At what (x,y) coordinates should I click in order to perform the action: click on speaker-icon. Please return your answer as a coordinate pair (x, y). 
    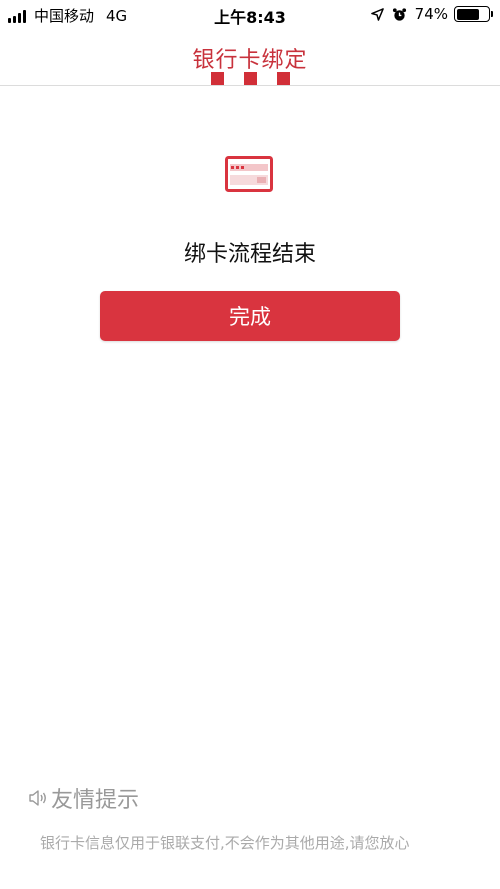
    Looking at the image, I should click on (37, 798).